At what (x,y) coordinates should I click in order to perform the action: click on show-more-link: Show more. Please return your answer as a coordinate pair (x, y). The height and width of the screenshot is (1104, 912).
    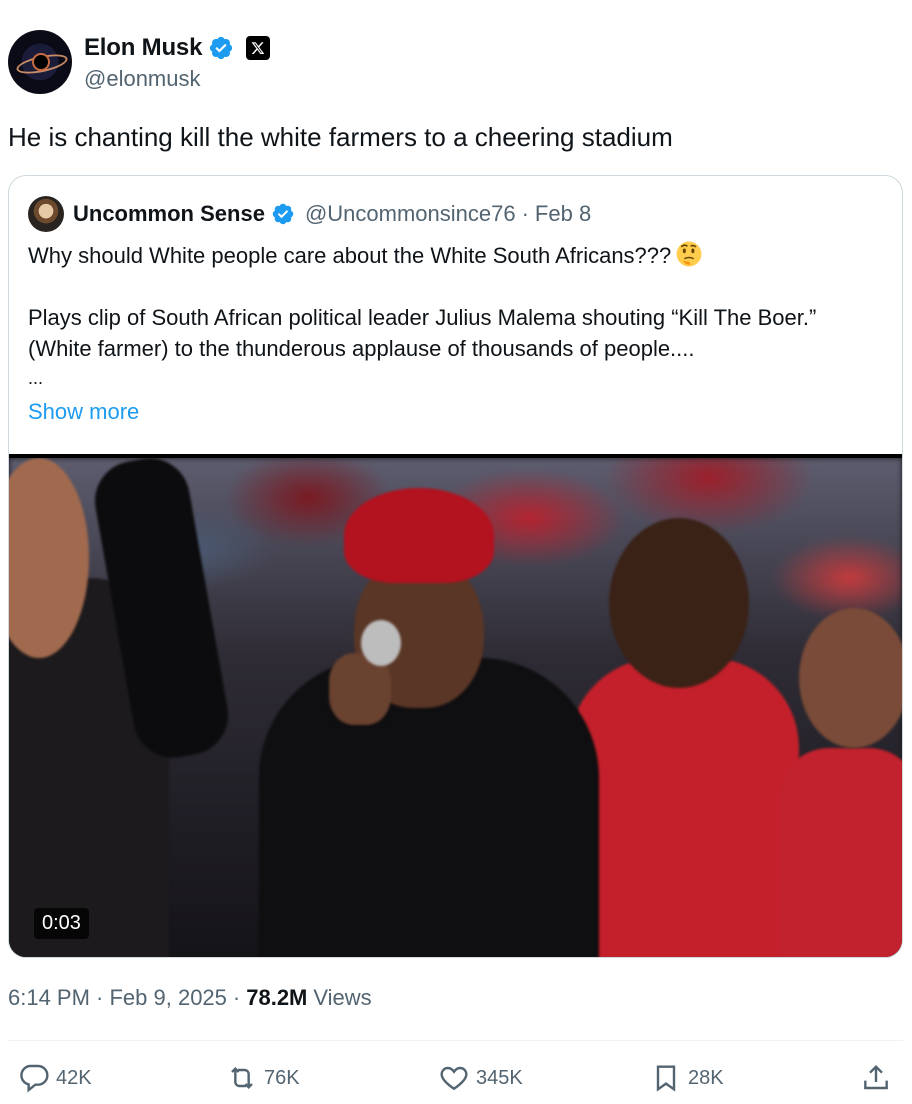
    Looking at the image, I should click on (83, 412).